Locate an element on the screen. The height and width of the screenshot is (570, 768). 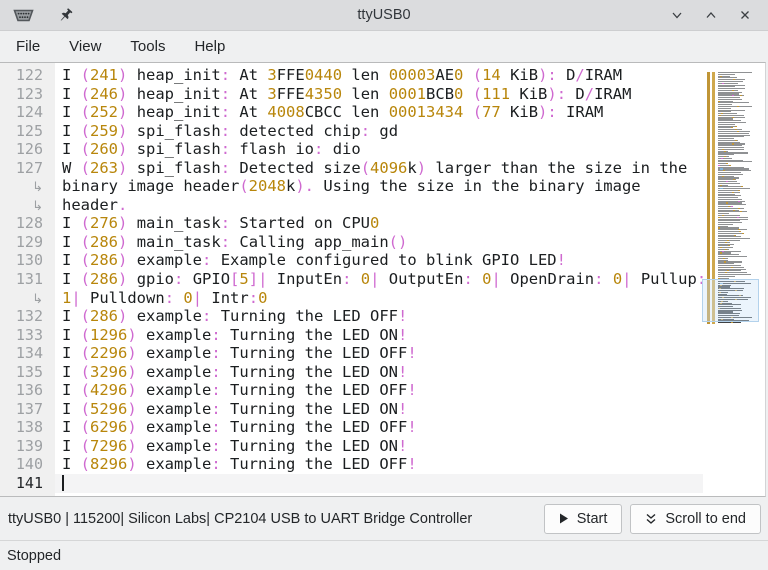
start-button-label: Start is located at coordinates (592, 518).